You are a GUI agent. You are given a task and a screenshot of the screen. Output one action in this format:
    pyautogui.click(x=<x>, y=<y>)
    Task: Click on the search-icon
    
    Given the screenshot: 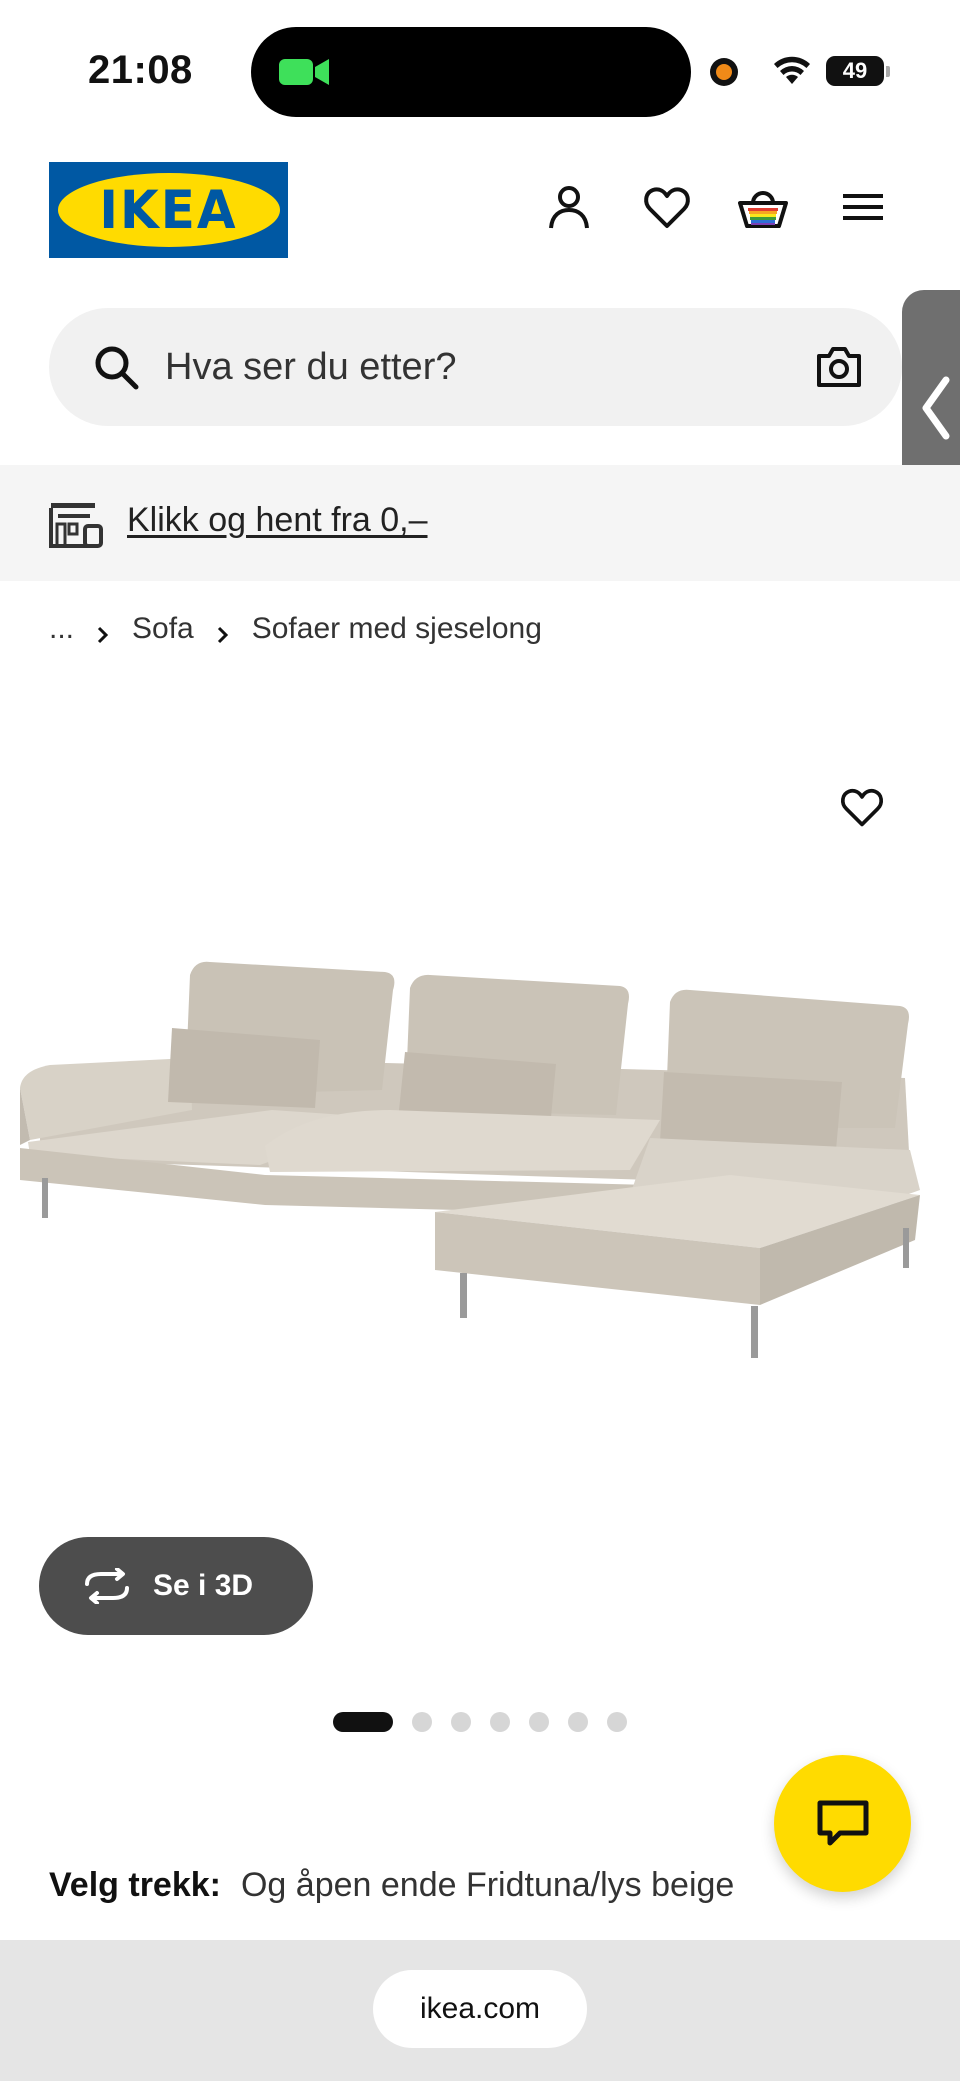 What is the action you would take?
    pyautogui.click(x=117, y=368)
    